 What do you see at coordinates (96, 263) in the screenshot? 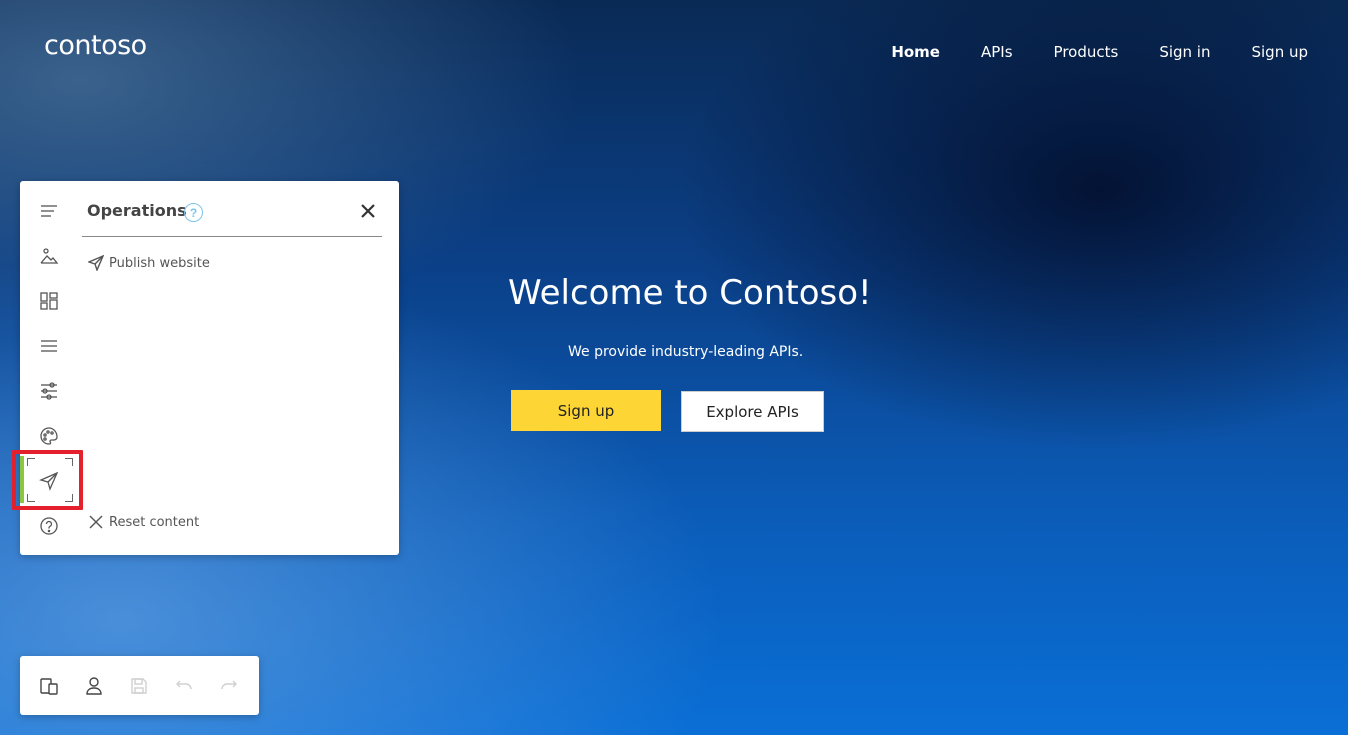
I see `send-icon` at bounding box center [96, 263].